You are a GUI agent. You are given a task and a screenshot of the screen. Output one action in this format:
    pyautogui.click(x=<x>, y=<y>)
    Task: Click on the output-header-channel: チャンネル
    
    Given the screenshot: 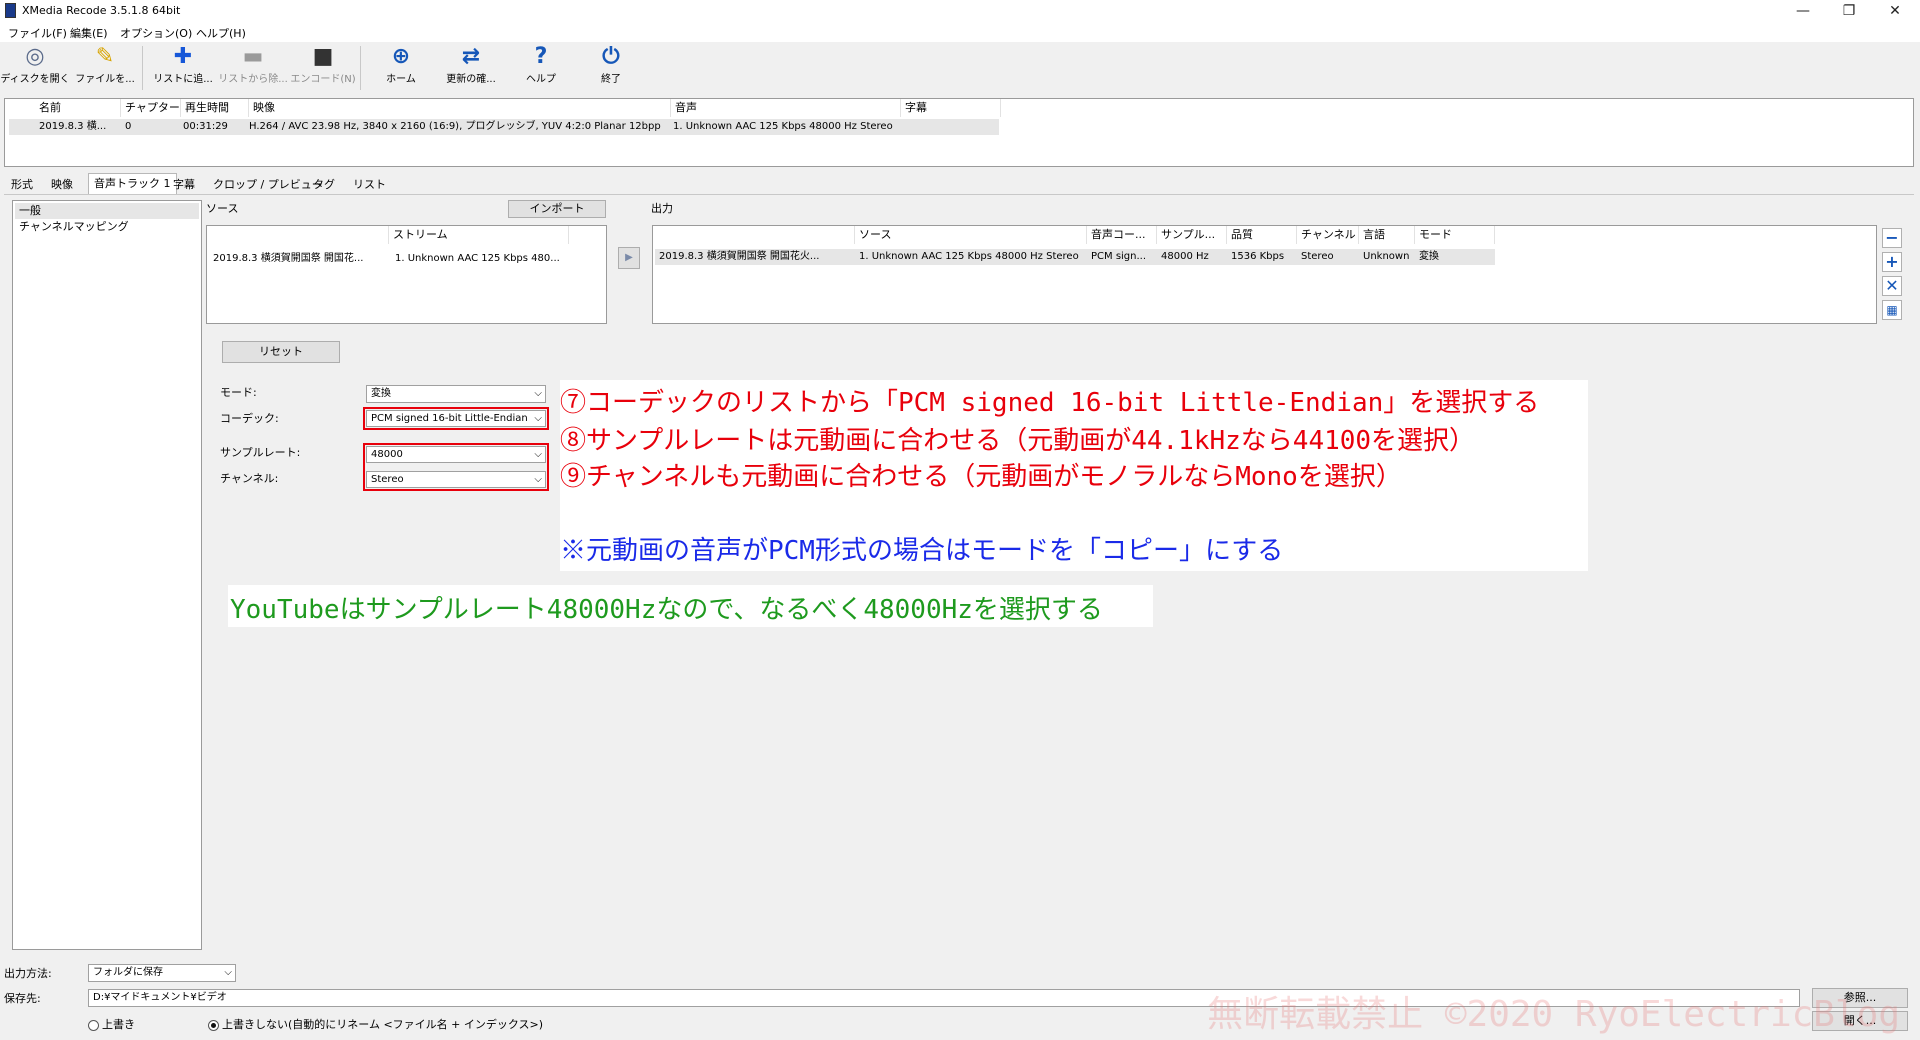 What is the action you would take?
    pyautogui.click(x=1328, y=235)
    